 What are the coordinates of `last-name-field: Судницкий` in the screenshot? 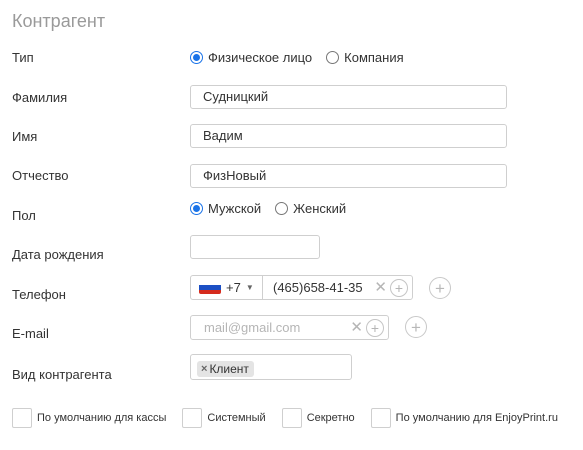 It's located at (348, 97).